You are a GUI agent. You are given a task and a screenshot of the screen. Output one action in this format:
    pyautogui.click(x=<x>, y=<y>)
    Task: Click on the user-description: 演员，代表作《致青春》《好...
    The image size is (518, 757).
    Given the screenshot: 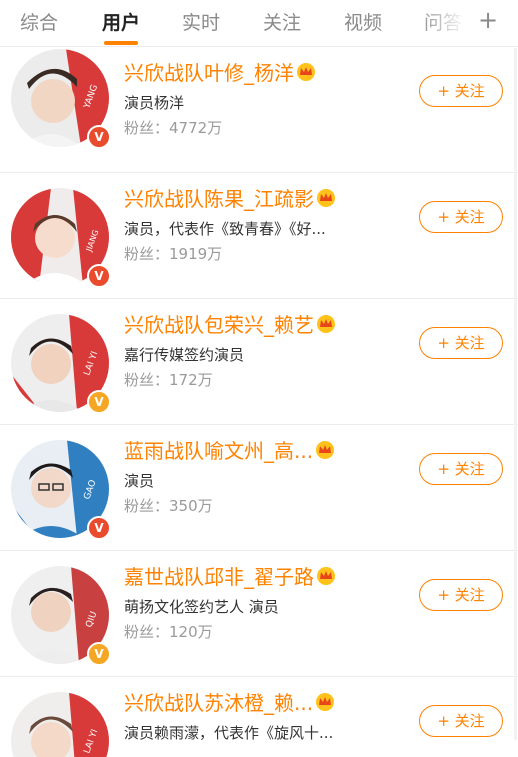 What is the action you would take?
    pyautogui.click(x=225, y=229)
    